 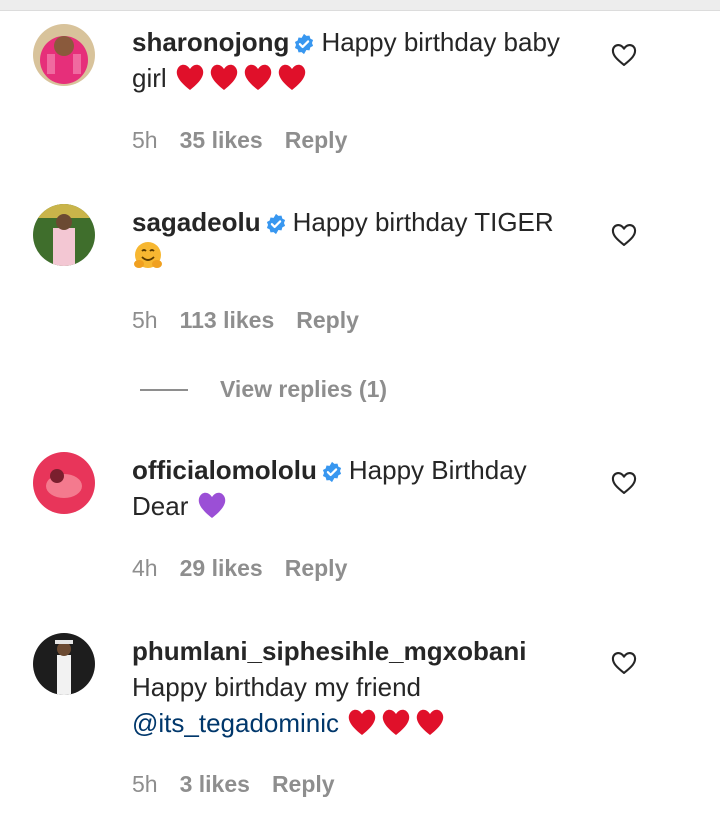 What do you see at coordinates (212, 505) in the screenshot?
I see `purple-heart-emoji-icon` at bounding box center [212, 505].